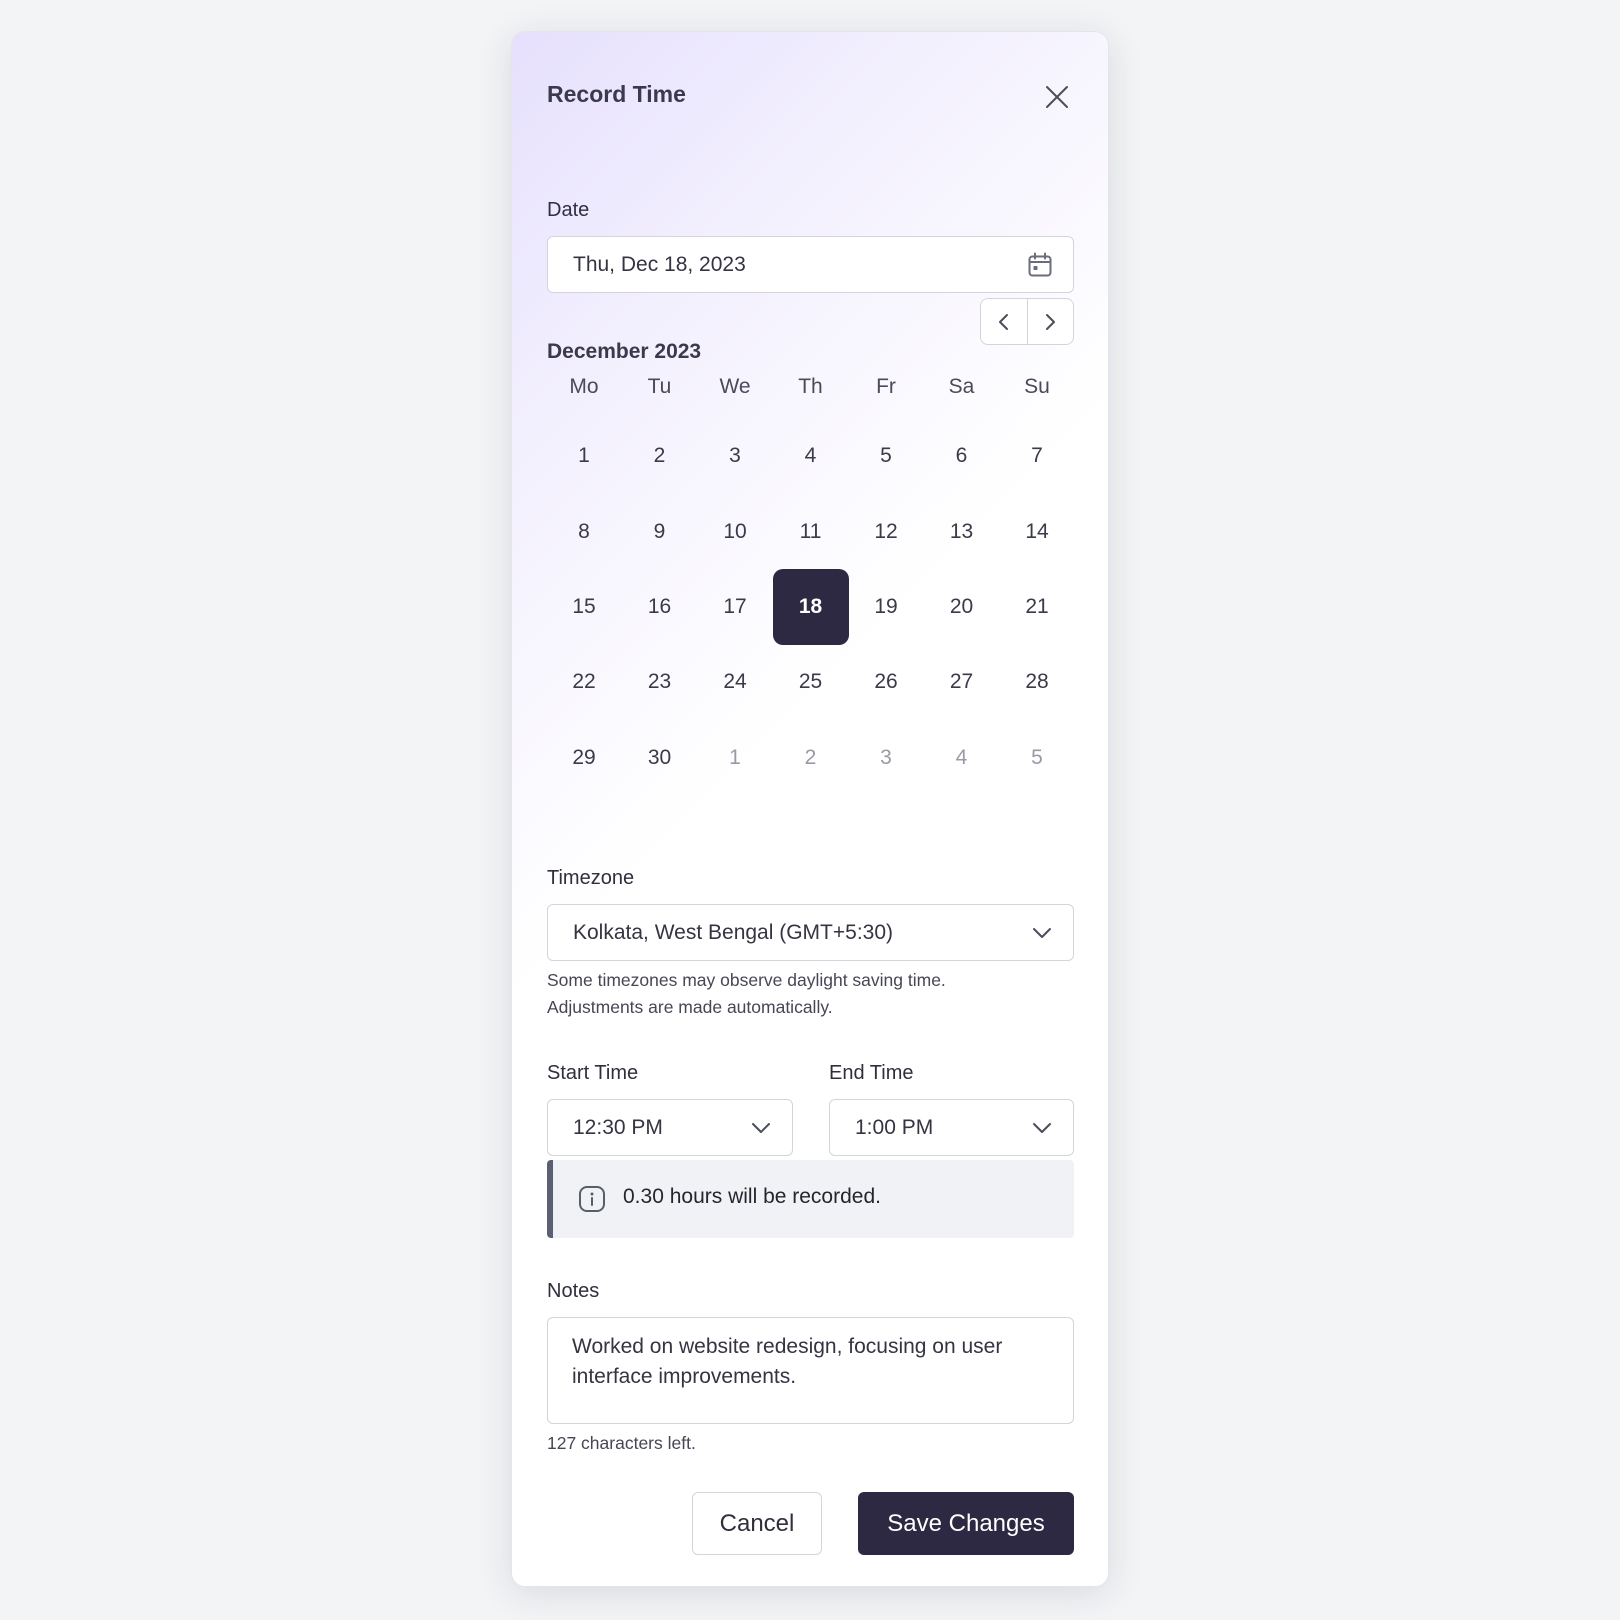 This screenshot has height=1620, width=1620. What do you see at coordinates (1040, 265) in the screenshot?
I see `calendar-icon` at bounding box center [1040, 265].